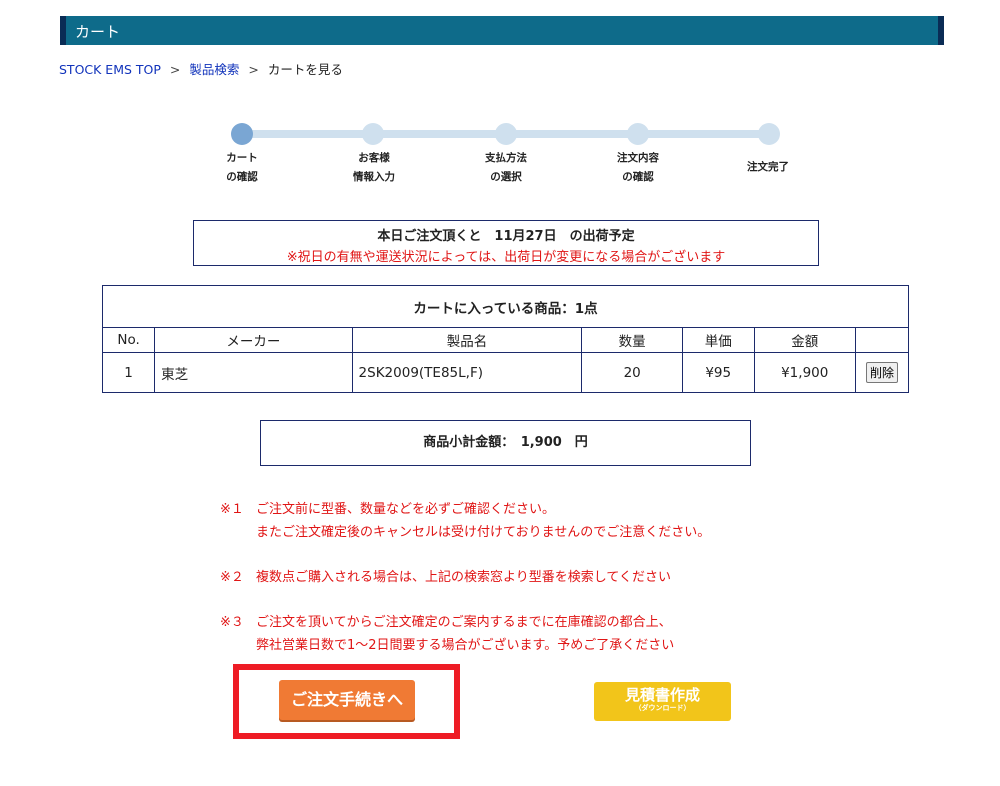 Image resolution: width=1000 pixels, height=786 pixels. Describe the element at coordinates (662, 695) in the screenshot. I see `quote-button-label: 見積書作成` at that location.